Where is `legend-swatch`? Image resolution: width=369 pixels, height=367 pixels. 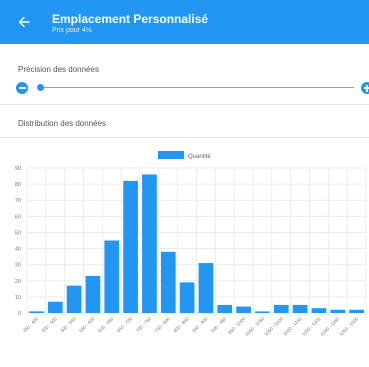 legend-swatch is located at coordinates (171, 155).